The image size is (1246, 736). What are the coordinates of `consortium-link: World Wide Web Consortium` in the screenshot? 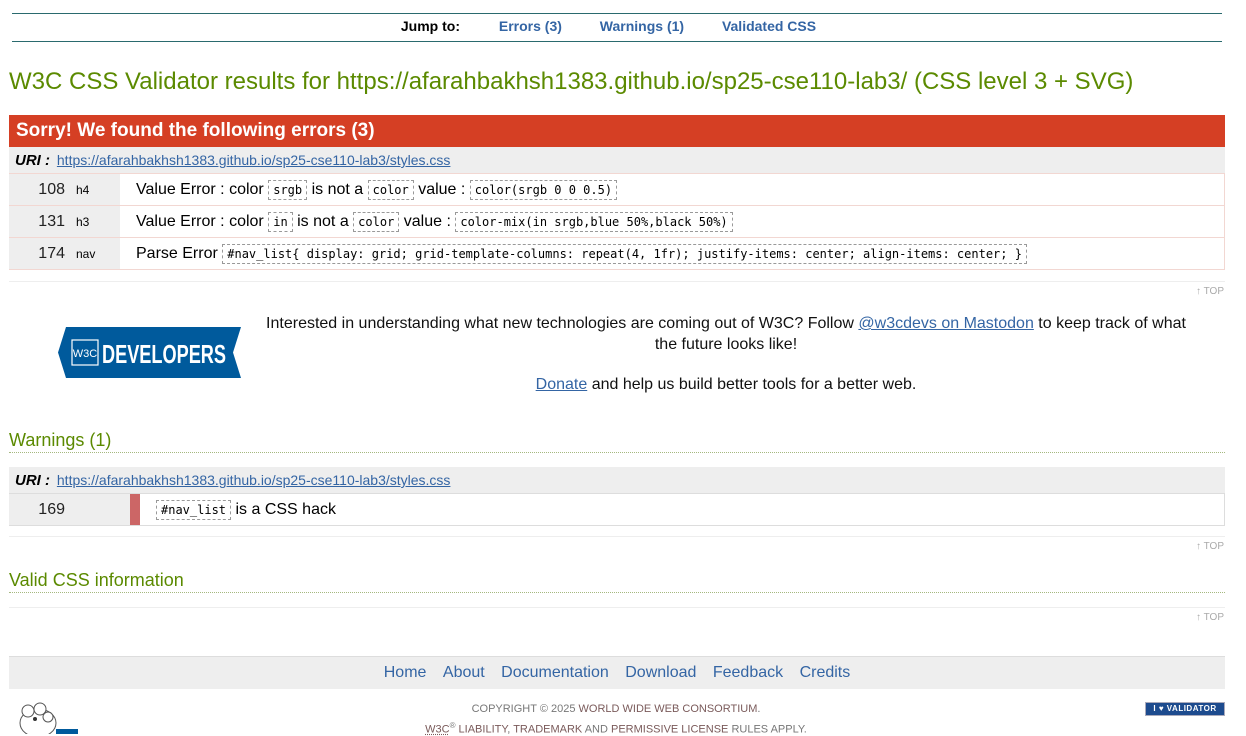 It's located at (668, 709).